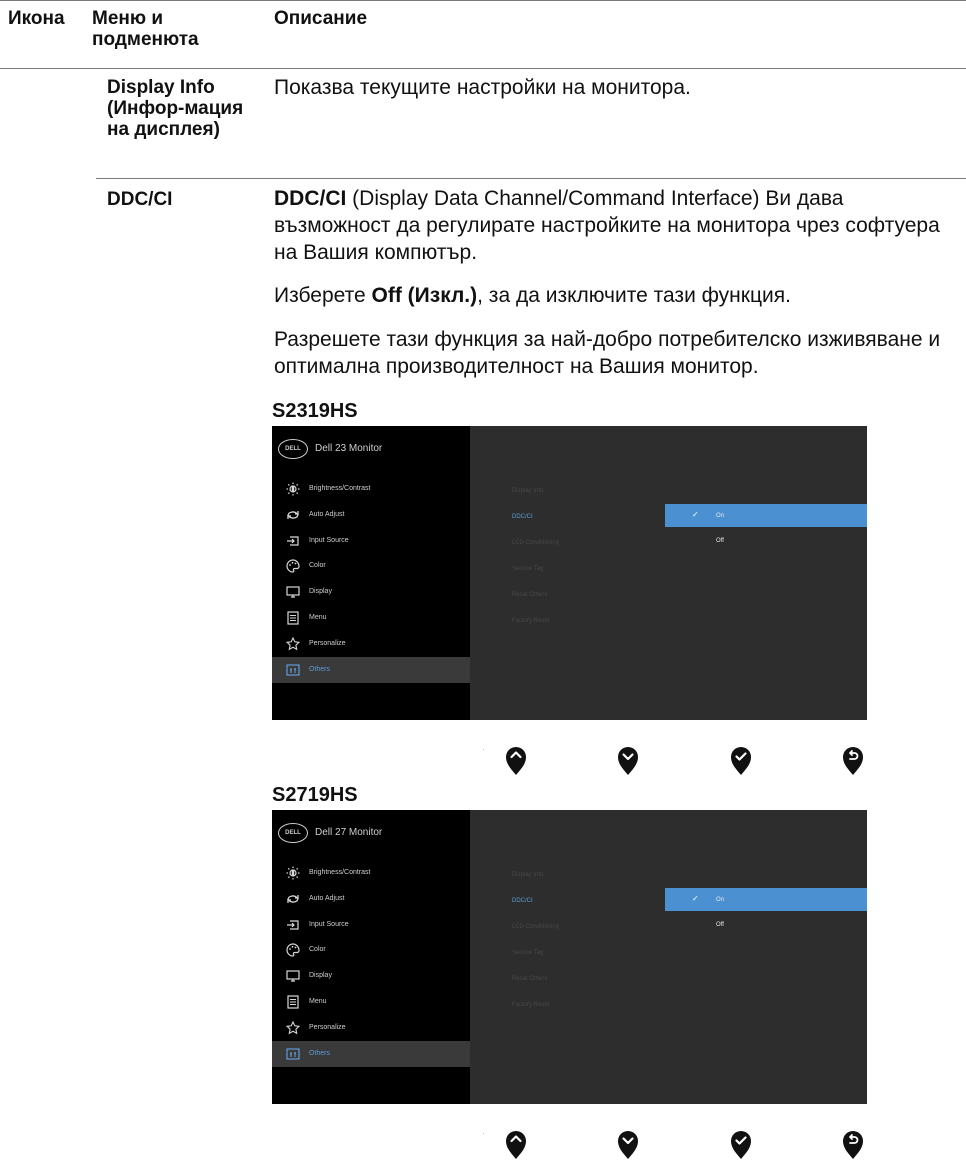  Describe the element at coordinates (140, 199) in the screenshot. I see `menu-ddcci: DDC/CI` at that location.